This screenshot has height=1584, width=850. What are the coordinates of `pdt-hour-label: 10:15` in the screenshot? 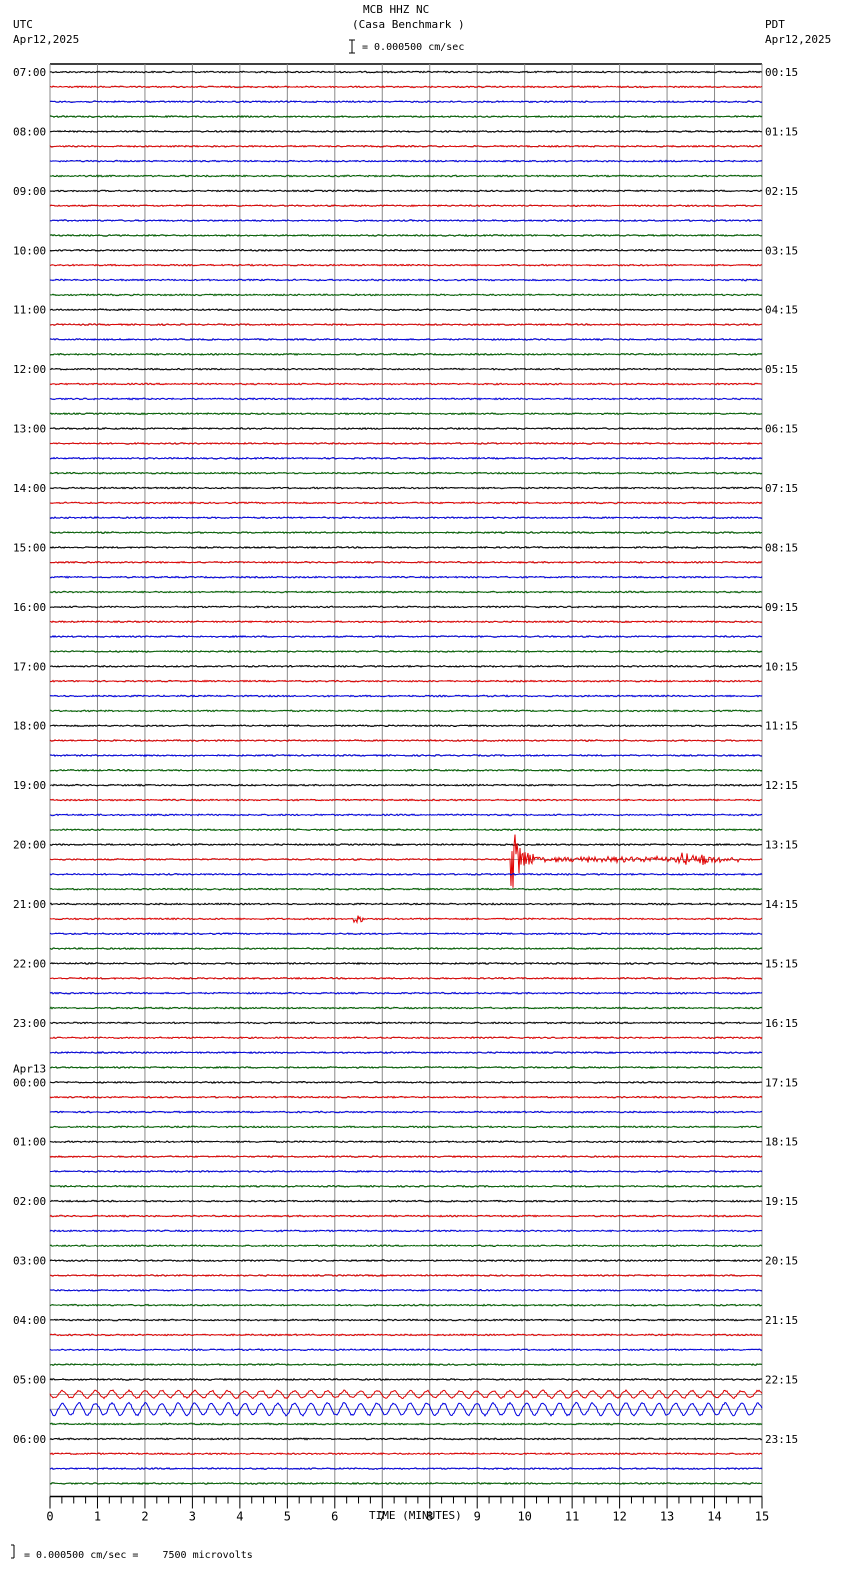 It's located at (781, 666).